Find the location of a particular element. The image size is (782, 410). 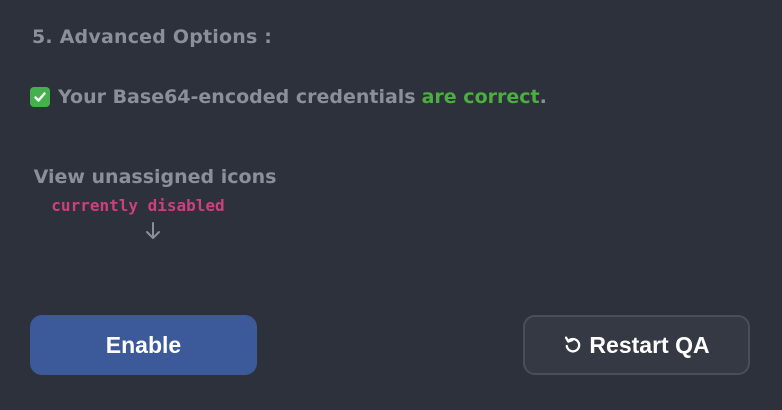

status-prefix: Your Base64-encoded credentials is located at coordinates (237, 97).